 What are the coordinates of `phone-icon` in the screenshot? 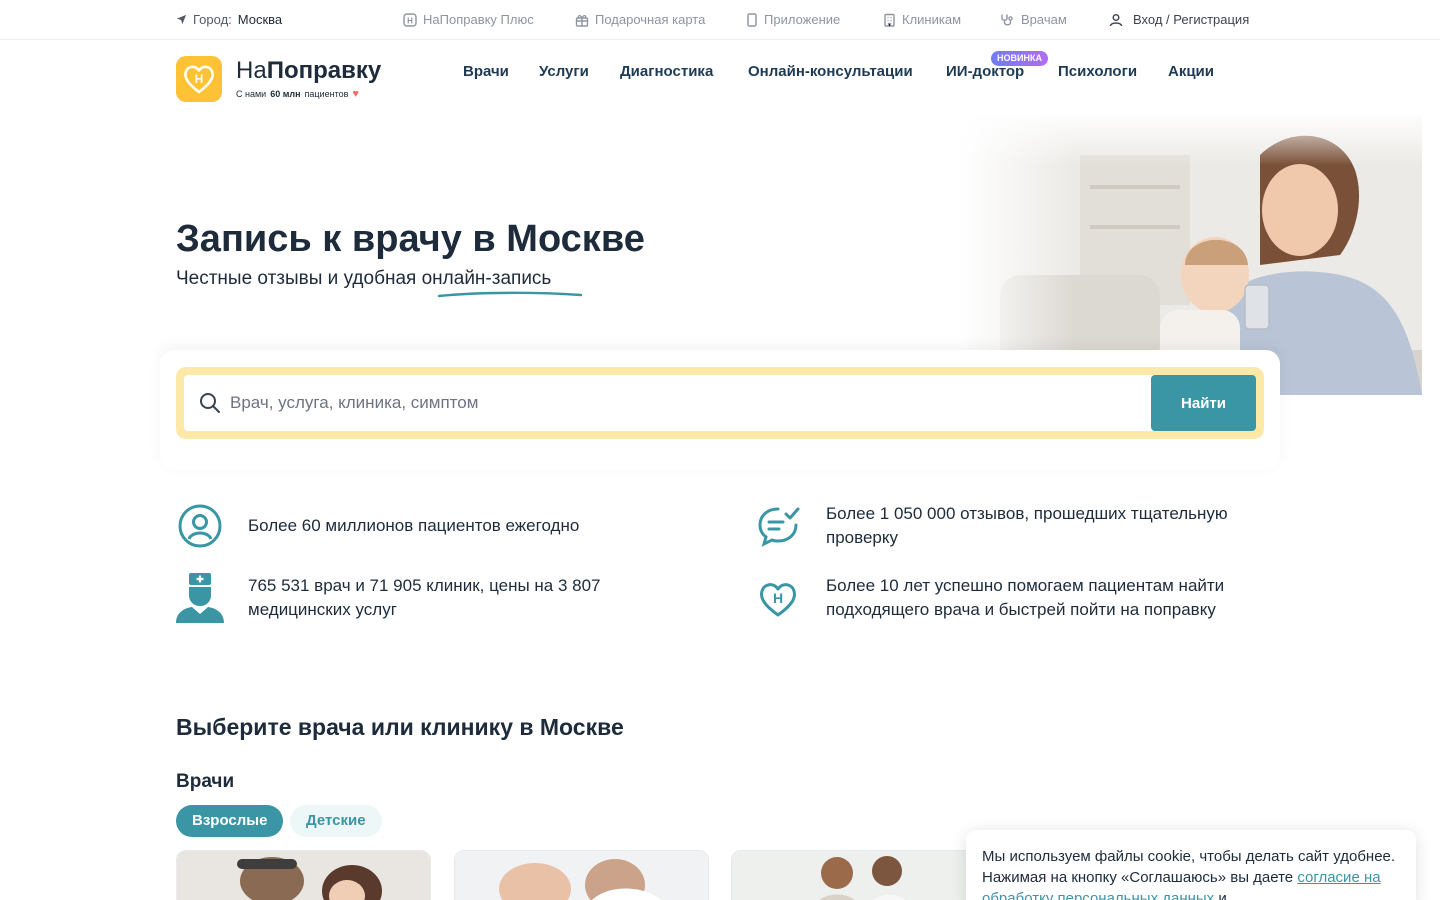 It's located at (752, 19).